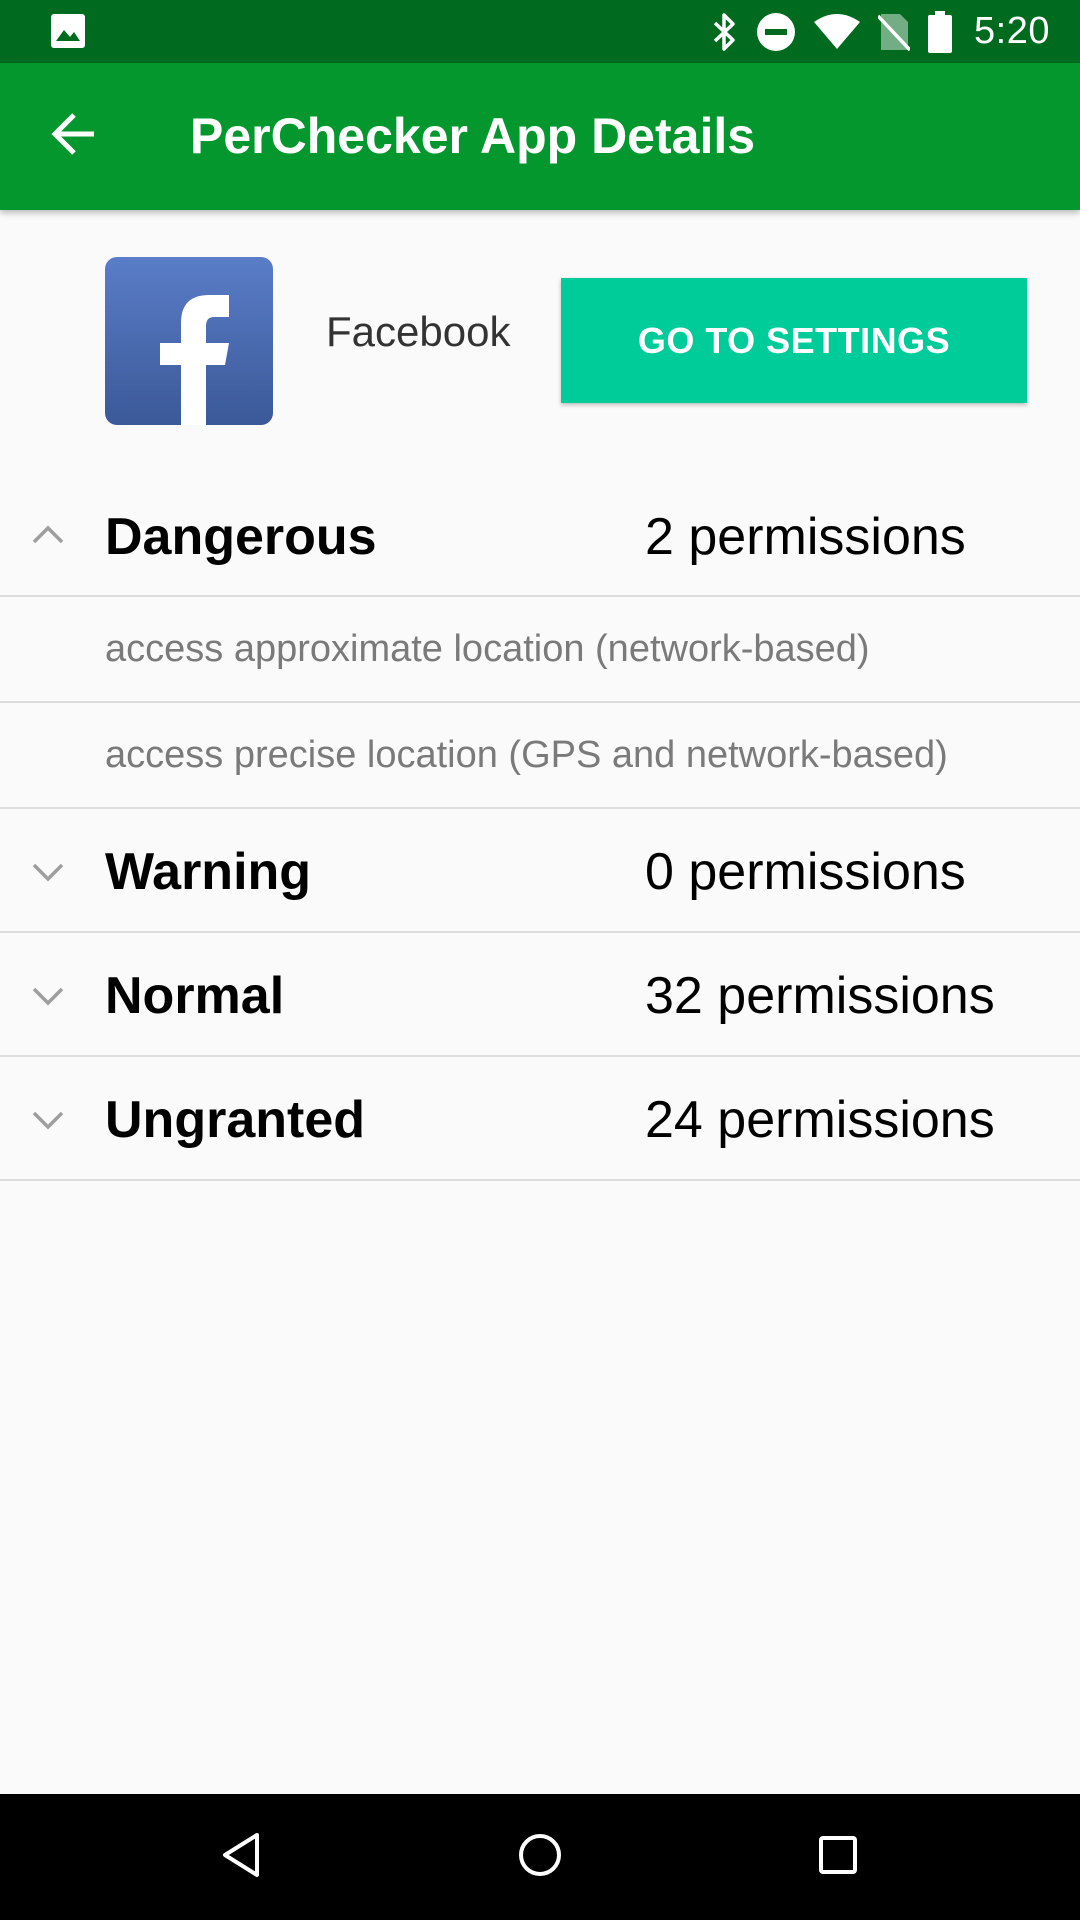  Describe the element at coordinates (820, 996) in the screenshot. I see `group-count: 32 permissions` at that location.